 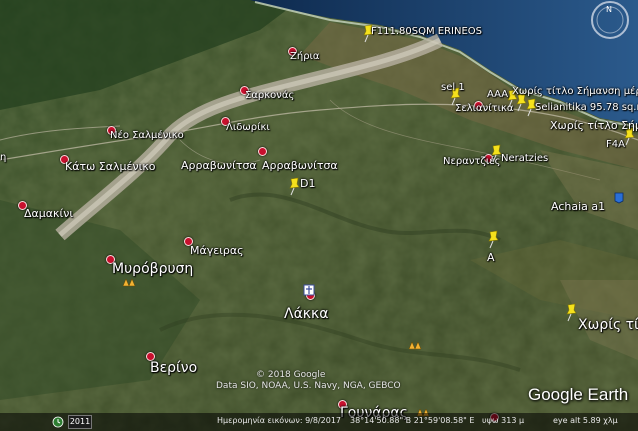 What do you see at coordinates (270, 95) in the screenshot?
I see `place-label-sarkonas: Σαρκονάς` at bounding box center [270, 95].